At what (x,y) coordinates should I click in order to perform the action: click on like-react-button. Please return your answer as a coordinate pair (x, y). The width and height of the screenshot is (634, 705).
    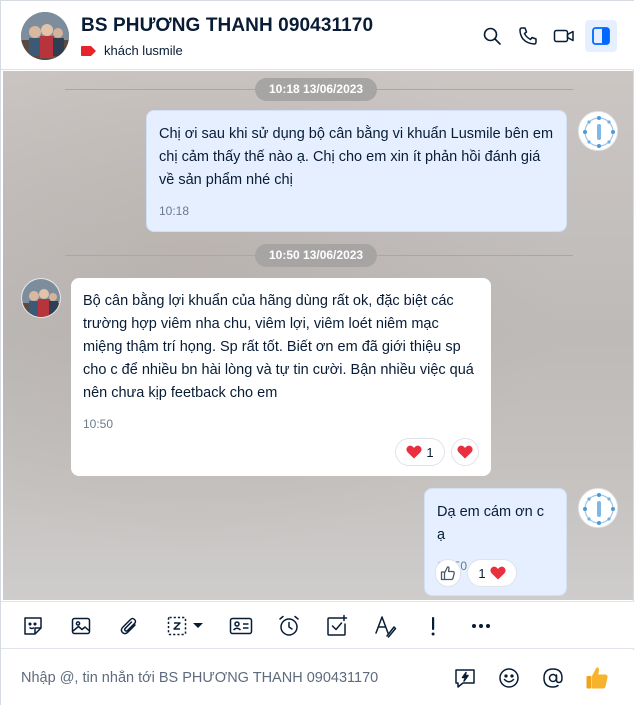
    Looking at the image, I should click on (448, 573).